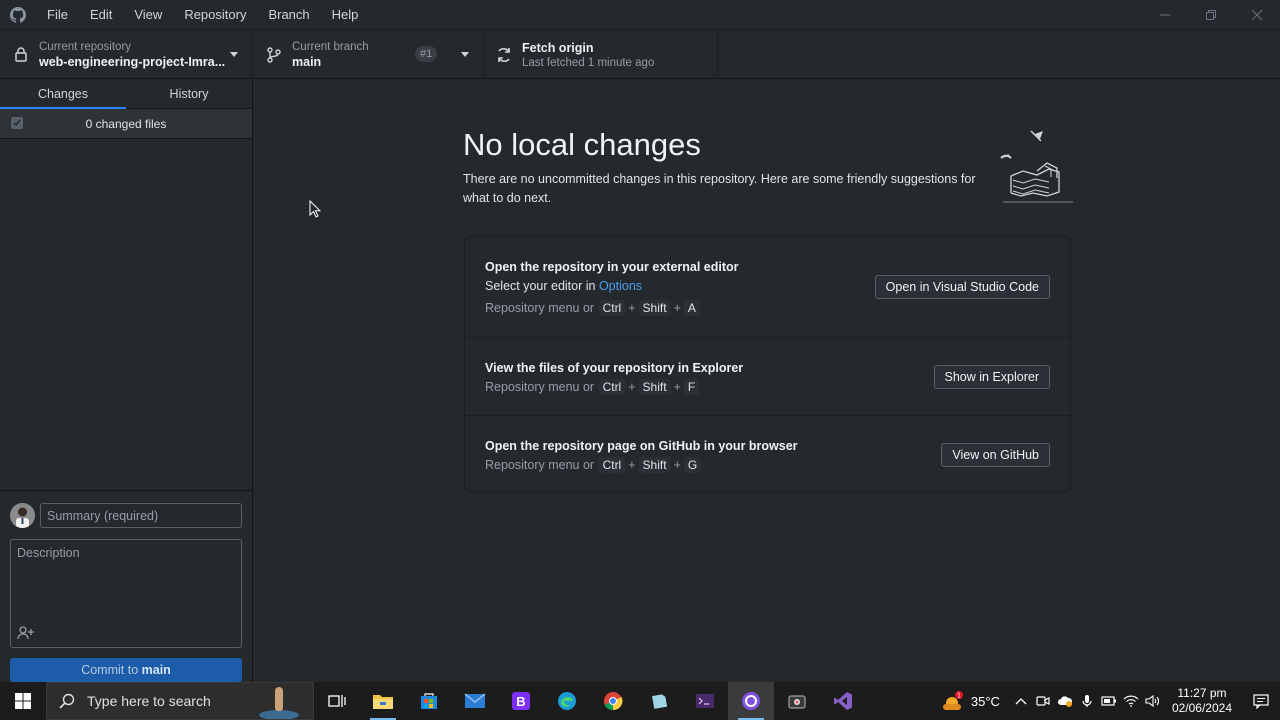 Image resolution: width=1280 pixels, height=720 pixels. Describe the element at coordinates (1153, 701) in the screenshot. I see `volume-icon` at that location.